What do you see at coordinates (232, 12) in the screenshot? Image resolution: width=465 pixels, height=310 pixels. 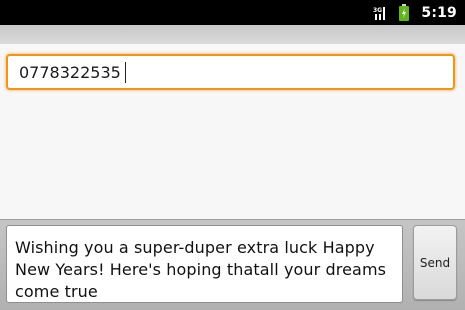 I see `status-bar: 3G 5:19` at bounding box center [232, 12].